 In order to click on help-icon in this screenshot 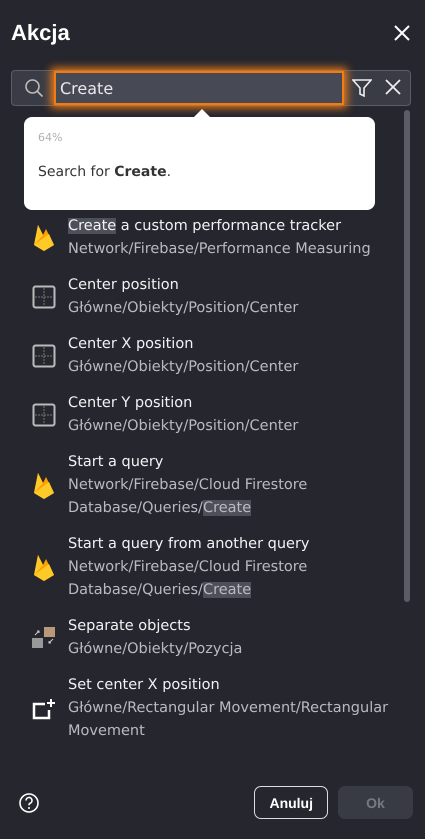, I will do `click(29, 803)`.